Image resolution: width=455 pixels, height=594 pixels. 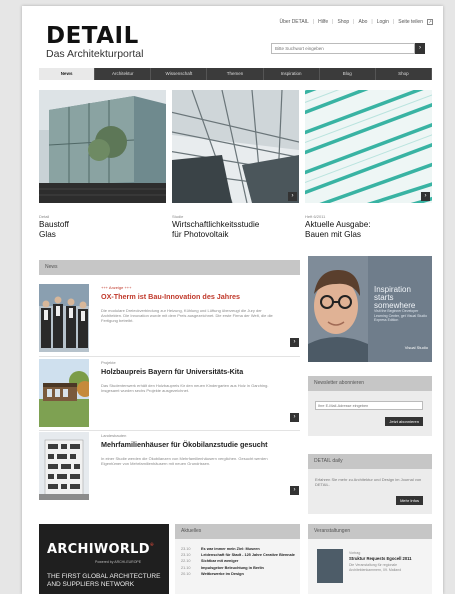 What do you see at coordinates (178, 216) in the screenshot?
I see `feature-kicker: Studie` at bounding box center [178, 216].